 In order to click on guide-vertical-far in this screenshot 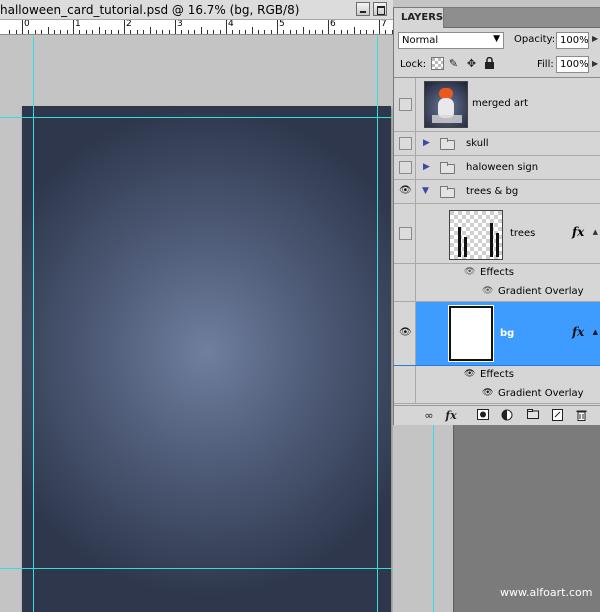, I will do `click(433, 518)`.